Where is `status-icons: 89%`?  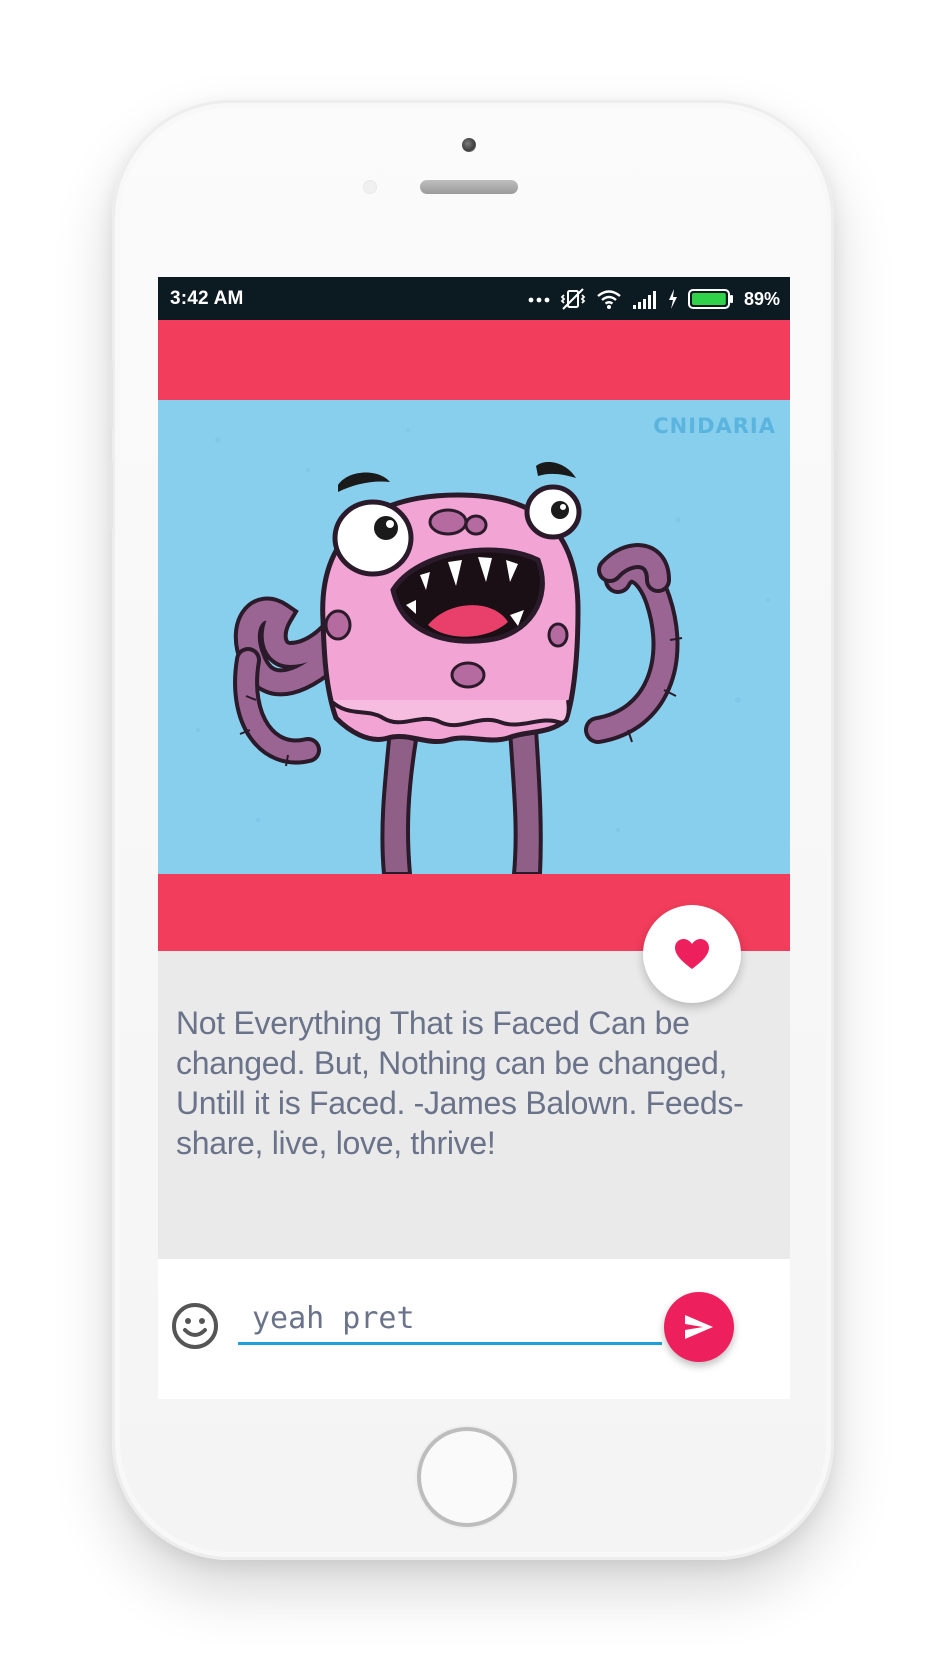 status-icons: 89% is located at coordinates (654, 299).